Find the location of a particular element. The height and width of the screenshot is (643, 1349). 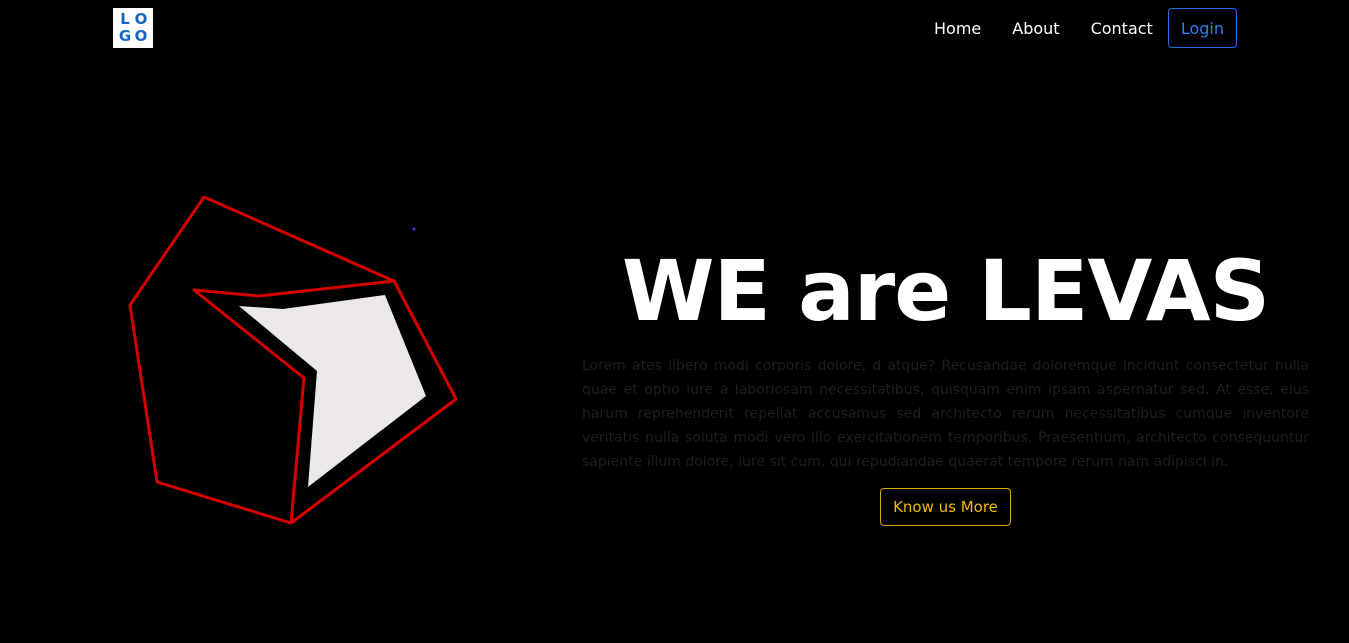

nav-link-home: Home is located at coordinates (957, 28).